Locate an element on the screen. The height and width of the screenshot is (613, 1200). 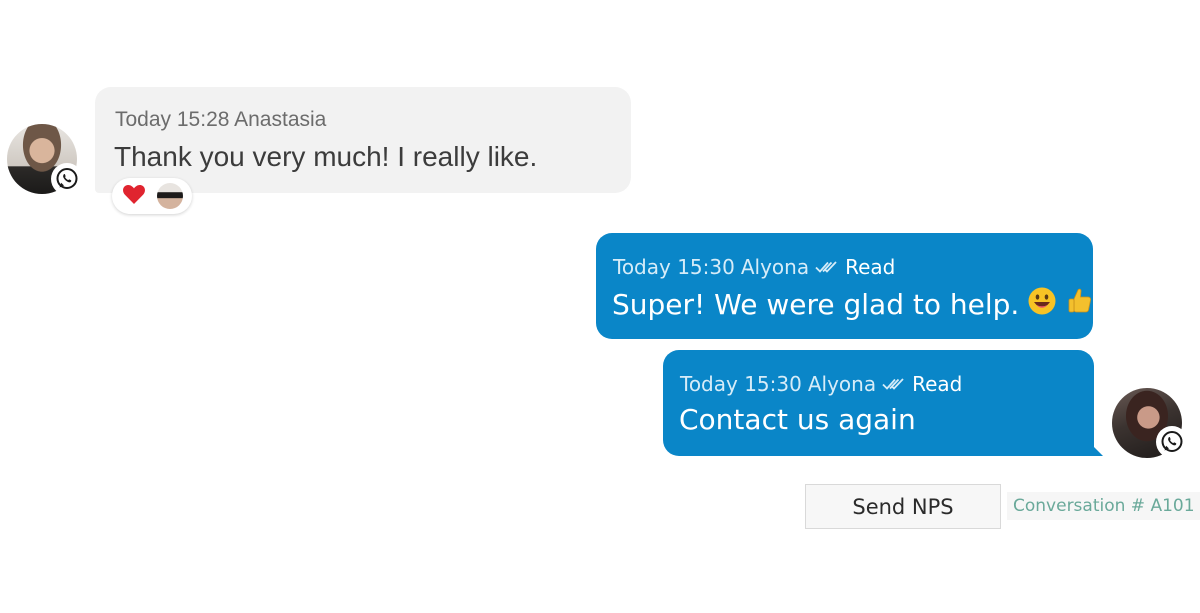
outgoing-message-text-row: Super! We were glad to help. is located at coordinates (853, 304).